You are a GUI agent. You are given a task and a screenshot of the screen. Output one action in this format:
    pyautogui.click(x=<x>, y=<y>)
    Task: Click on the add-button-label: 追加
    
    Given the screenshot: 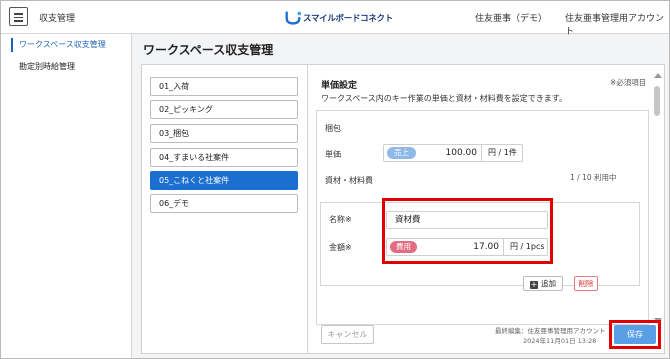 What is the action you would take?
    pyautogui.click(x=548, y=283)
    